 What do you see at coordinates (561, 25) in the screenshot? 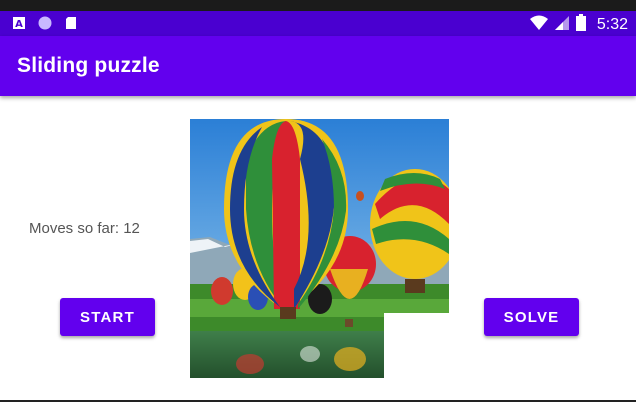
I see `cell-signal-icon` at bounding box center [561, 25].